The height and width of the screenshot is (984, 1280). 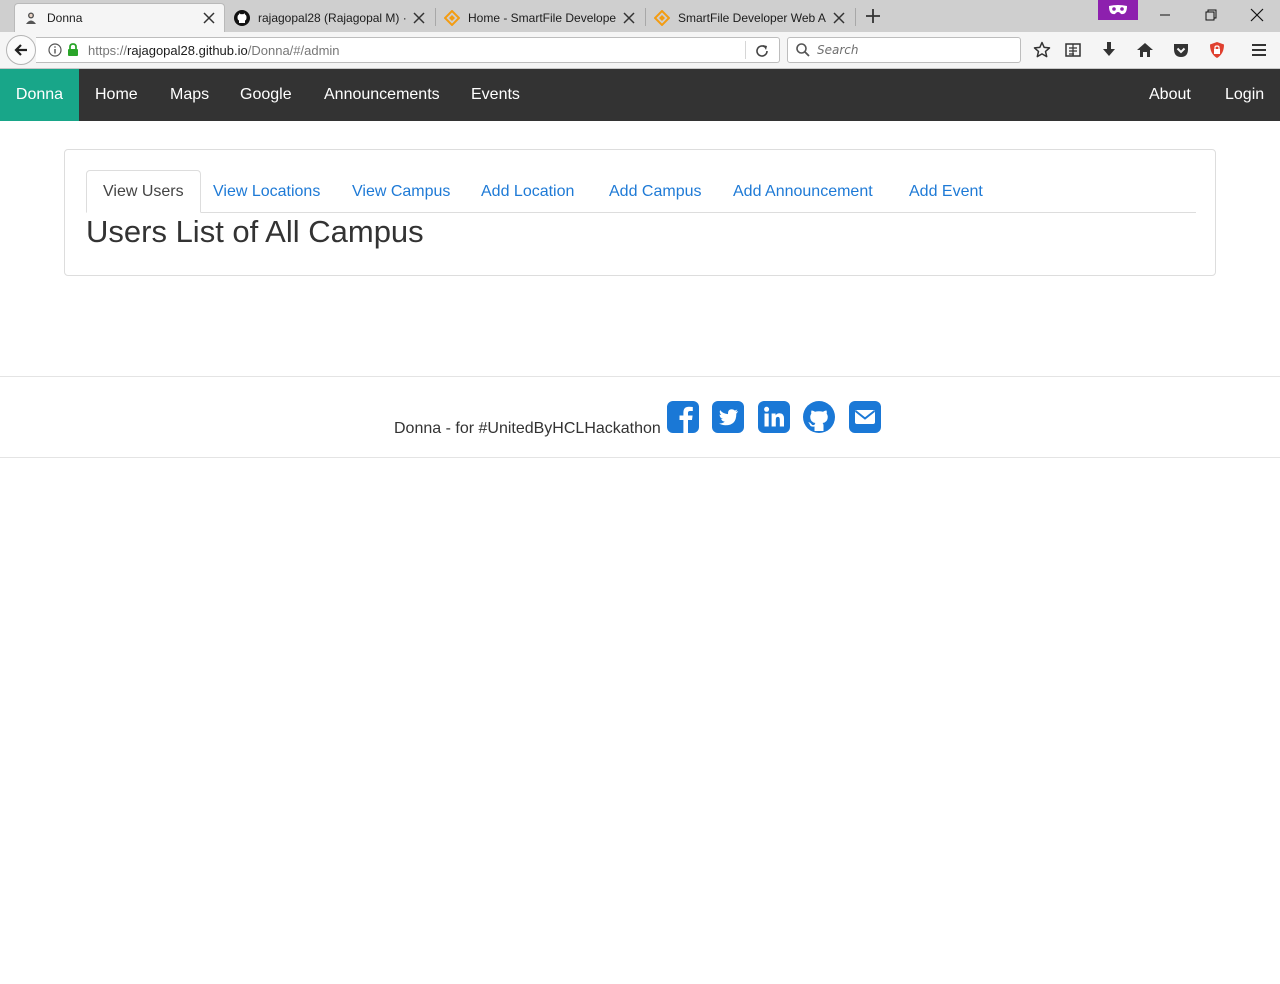 What do you see at coordinates (1259, 50) in the screenshot?
I see `menu-hamburger-icon` at bounding box center [1259, 50].